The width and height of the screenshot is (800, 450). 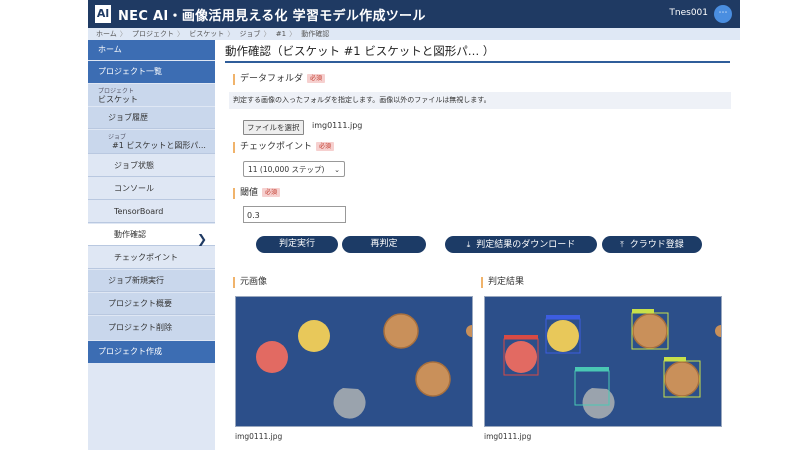 I want to click on file-select-button: ファイルを選択, so click(x=273, y=127).